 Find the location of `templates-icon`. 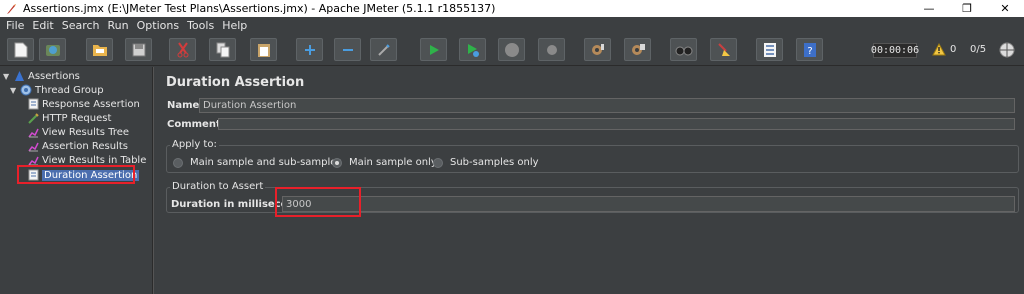

templates-icon is located at coordinates (52, 50).